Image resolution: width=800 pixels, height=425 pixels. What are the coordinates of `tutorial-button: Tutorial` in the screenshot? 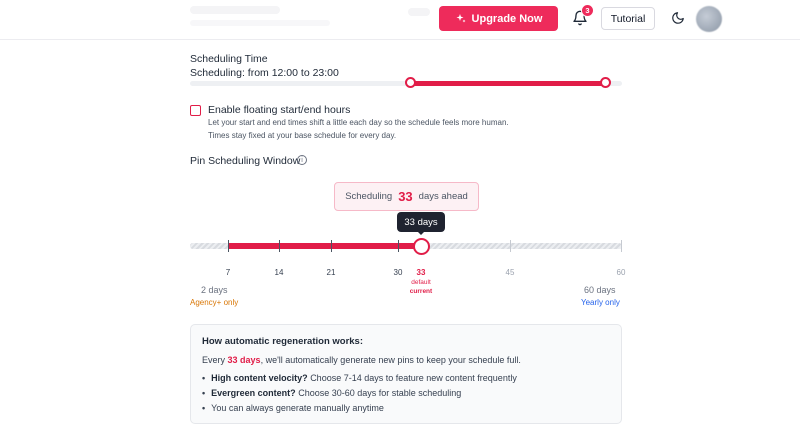 It's located at (628, 18).